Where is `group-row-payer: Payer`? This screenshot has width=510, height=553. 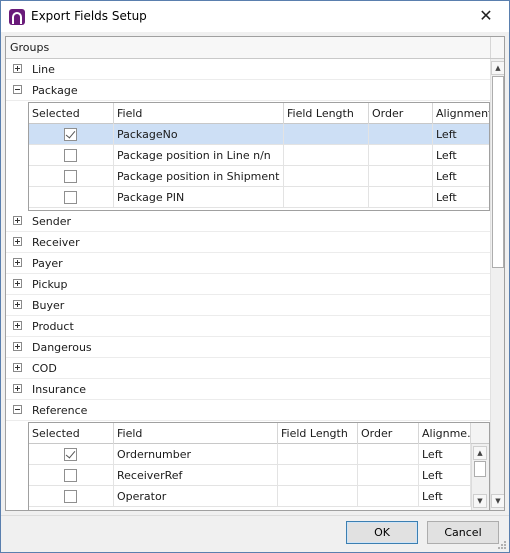
group-row-payer: Payer is located at coordinates (248, 263).